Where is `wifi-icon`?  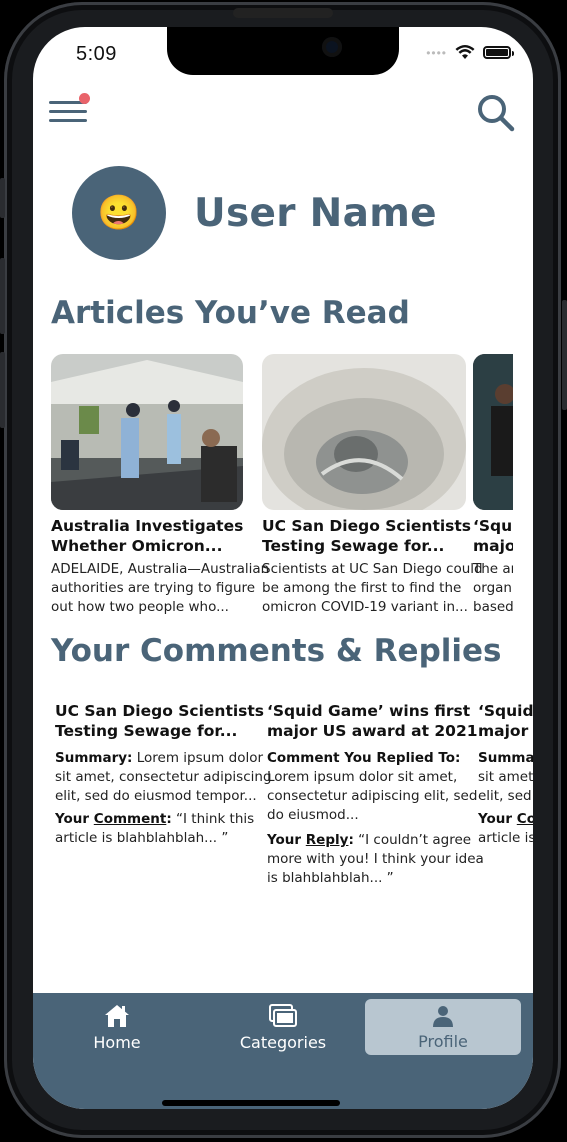 wifi-icon is located at coordinates (465, 52).